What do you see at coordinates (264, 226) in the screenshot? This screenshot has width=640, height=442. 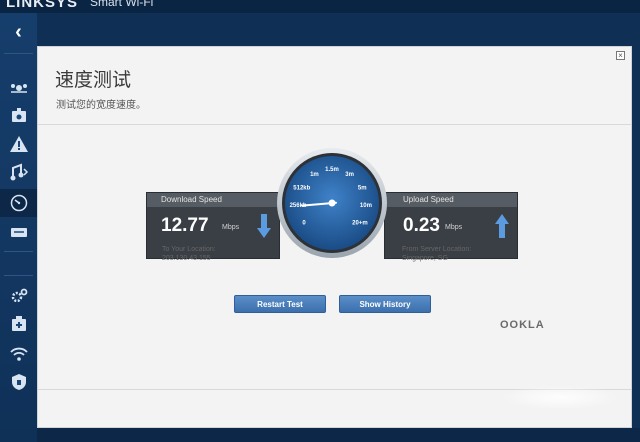 I see `download-arrow-icon` at bounding box center [264, 226].